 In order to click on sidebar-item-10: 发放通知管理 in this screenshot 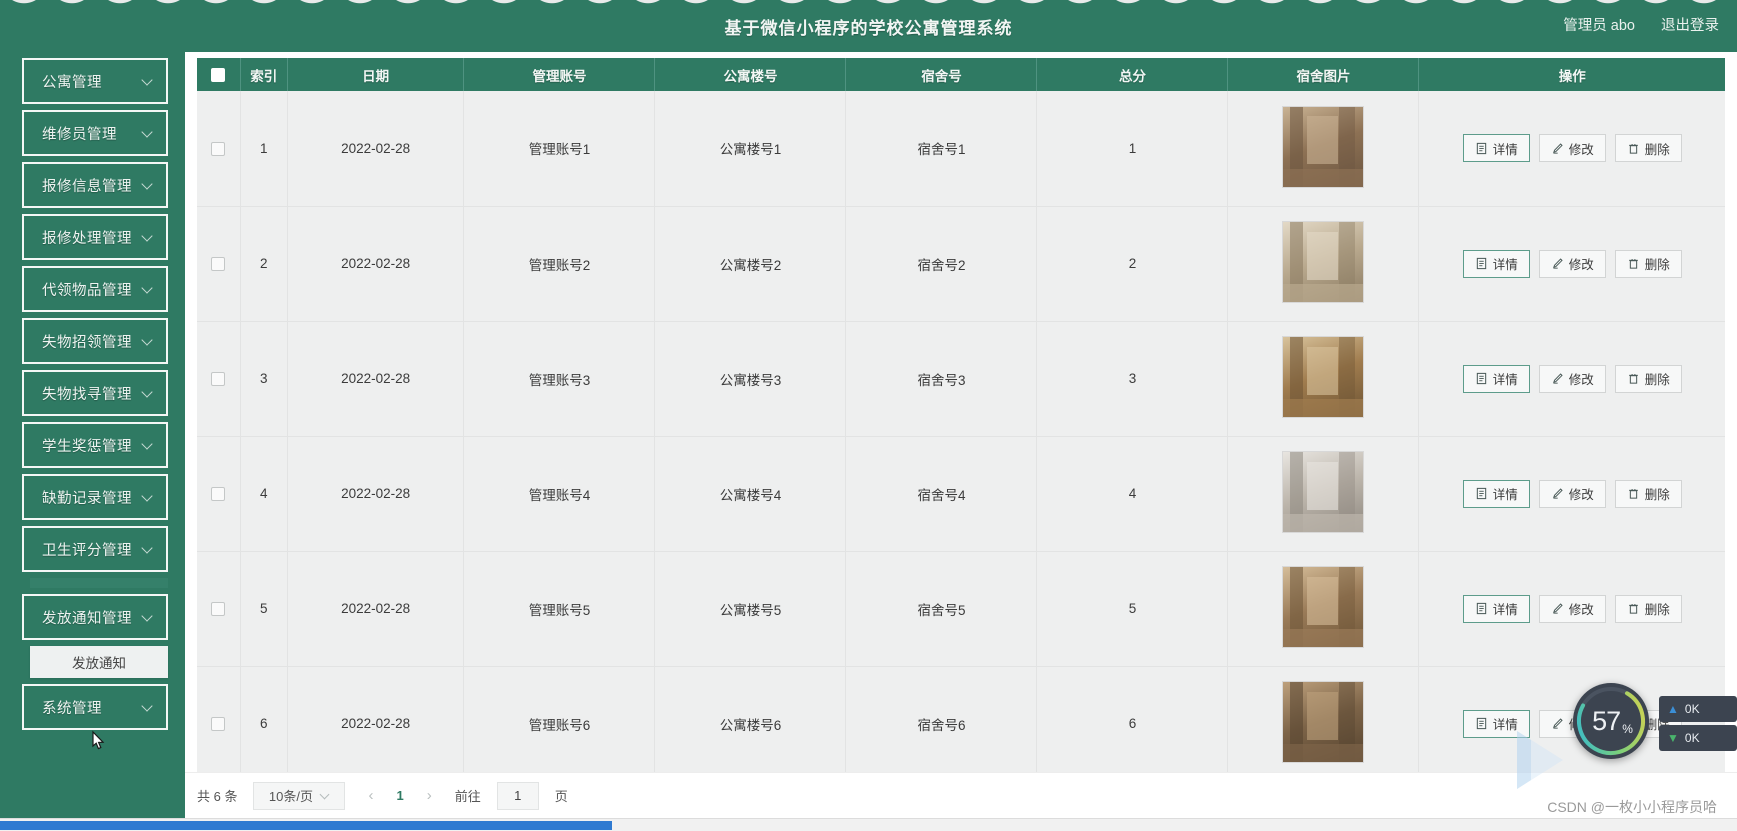, I will do `click(95, 617)`.